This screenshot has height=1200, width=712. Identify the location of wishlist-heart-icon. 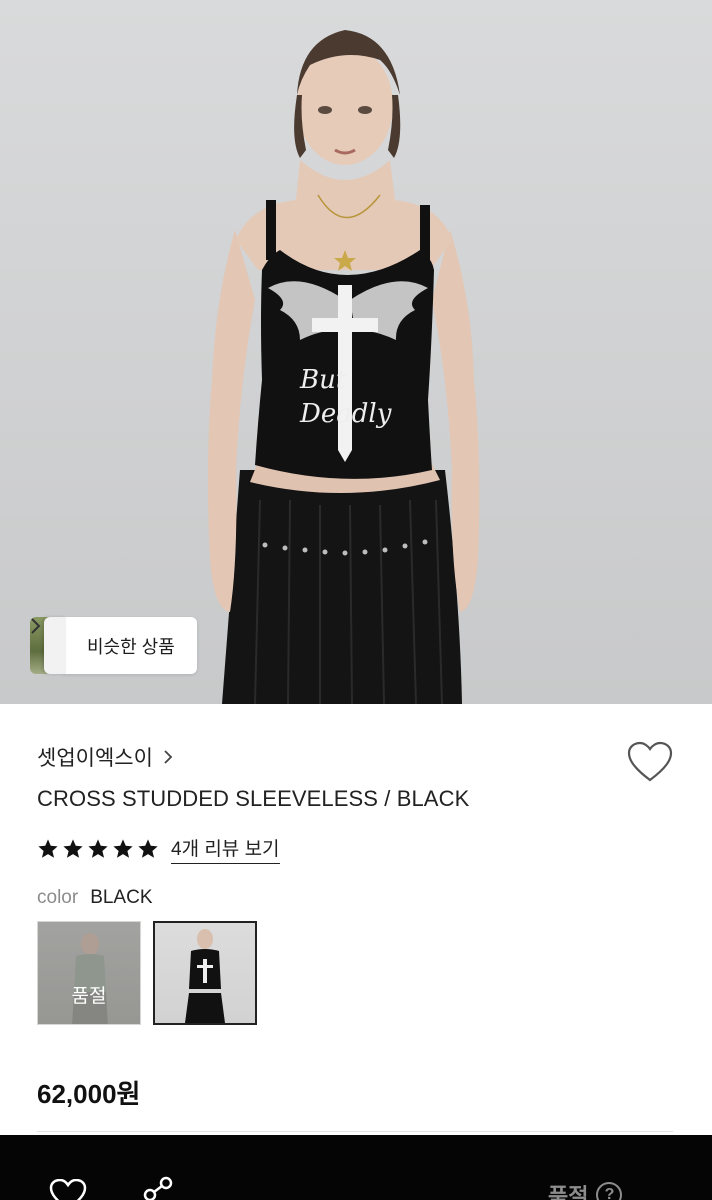
(650, 762).